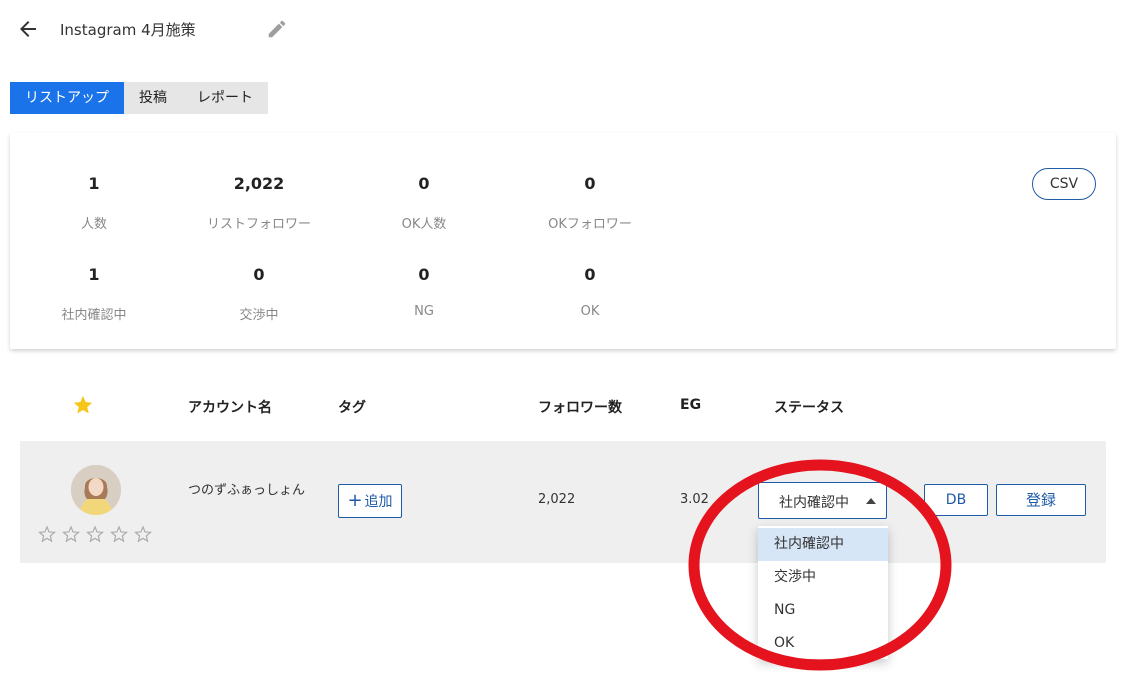 The height and width of the screenshot is (680, 1128). I want to click on avatar, so click(96, 490).